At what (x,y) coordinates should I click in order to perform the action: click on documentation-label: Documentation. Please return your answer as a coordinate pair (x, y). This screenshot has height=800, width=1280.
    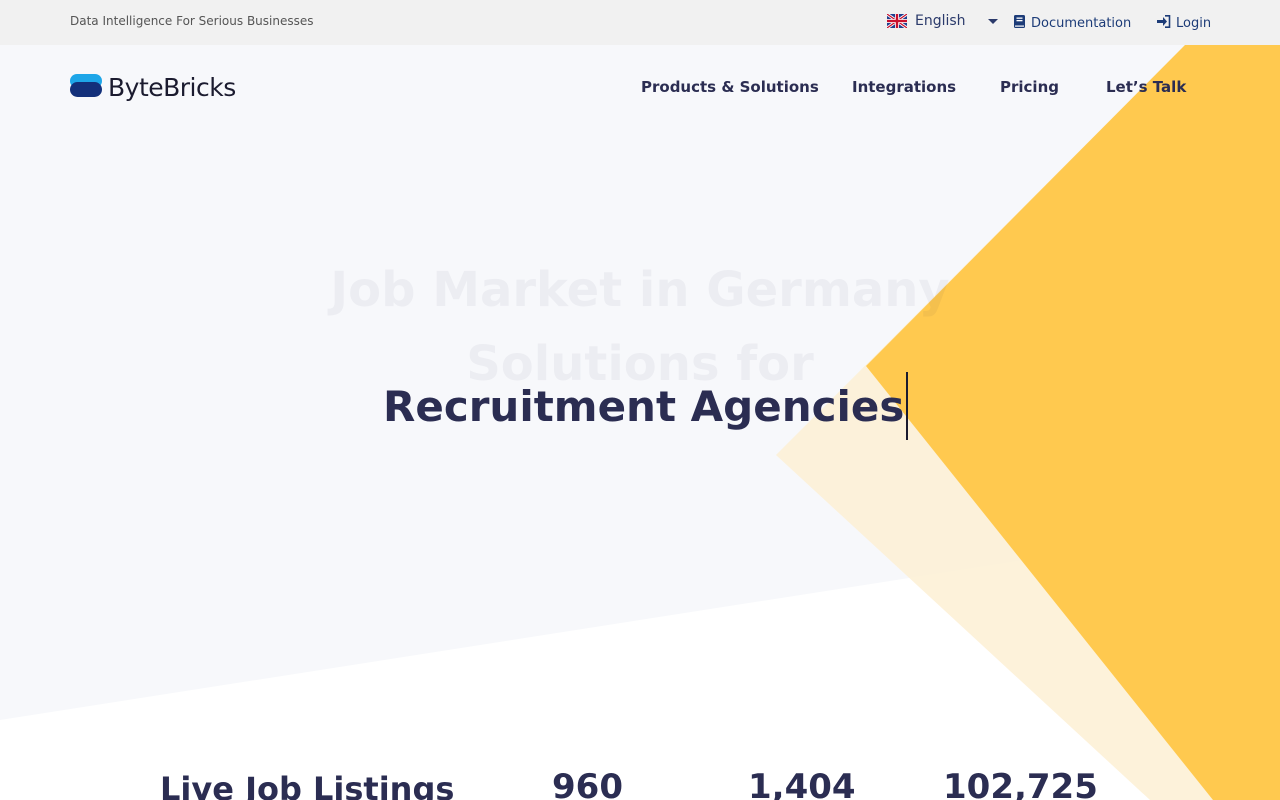
    Looking at the image, I should click on (1081, 23).